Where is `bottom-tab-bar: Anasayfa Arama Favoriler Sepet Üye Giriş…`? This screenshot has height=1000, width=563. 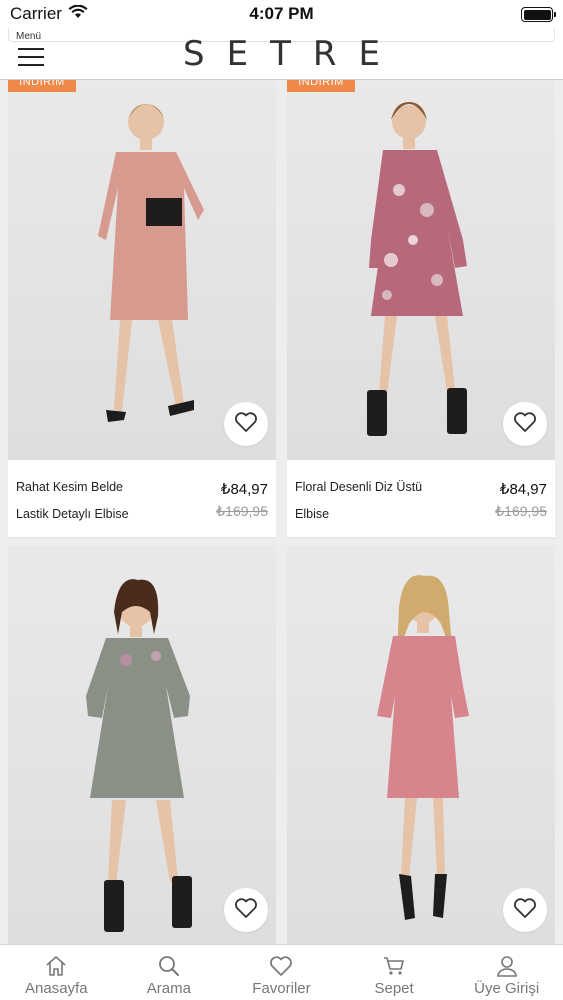 bottom-tab-bar: Anasayfa Arama Favoriler Sepet Üye Giriş… is located at coordinates (281, 972).